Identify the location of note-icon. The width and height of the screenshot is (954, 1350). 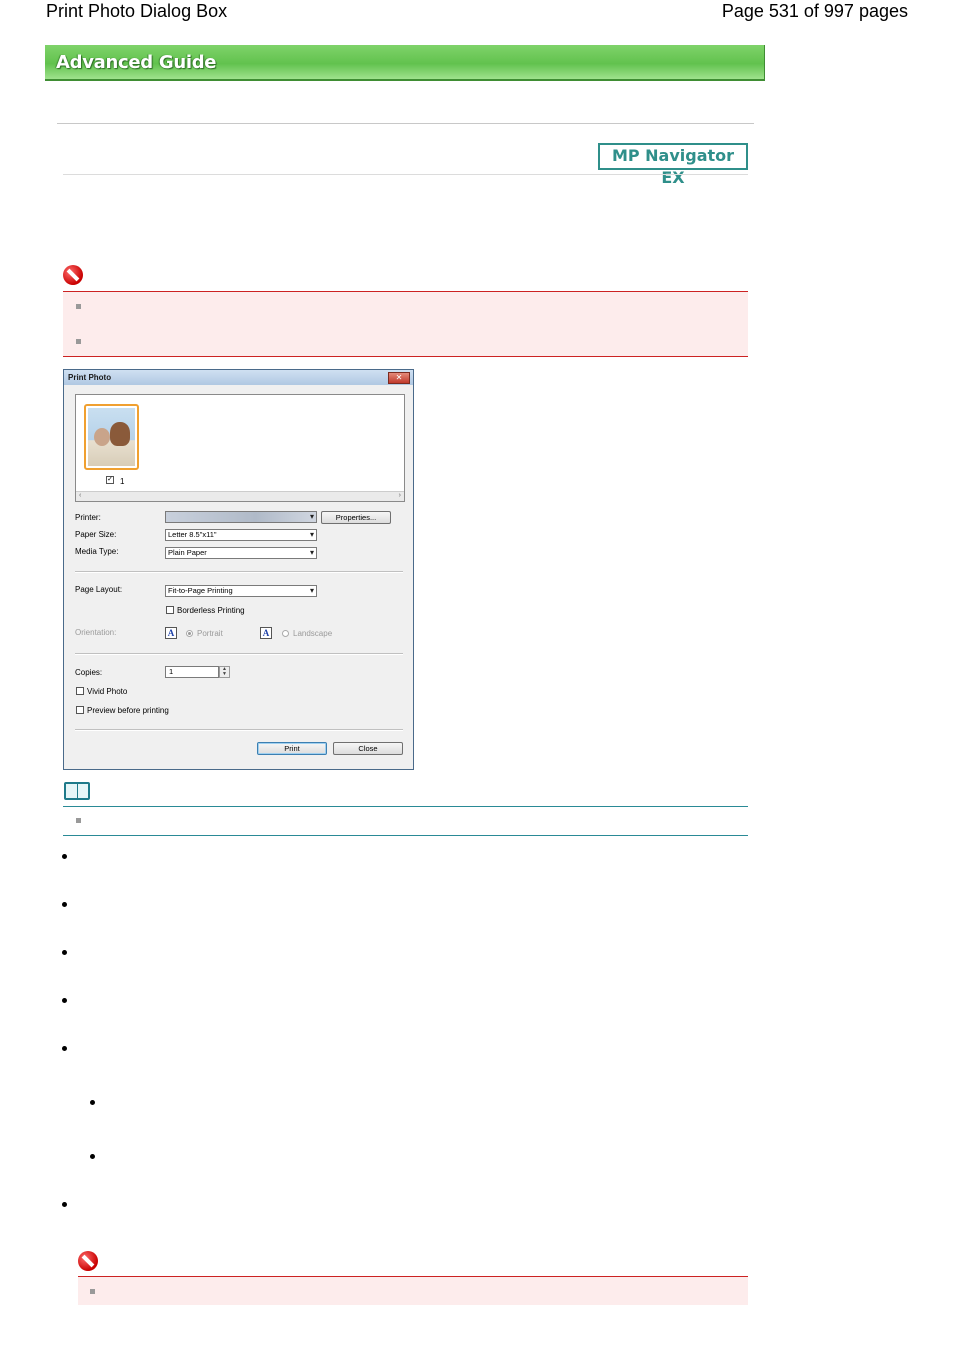
(77, 791).